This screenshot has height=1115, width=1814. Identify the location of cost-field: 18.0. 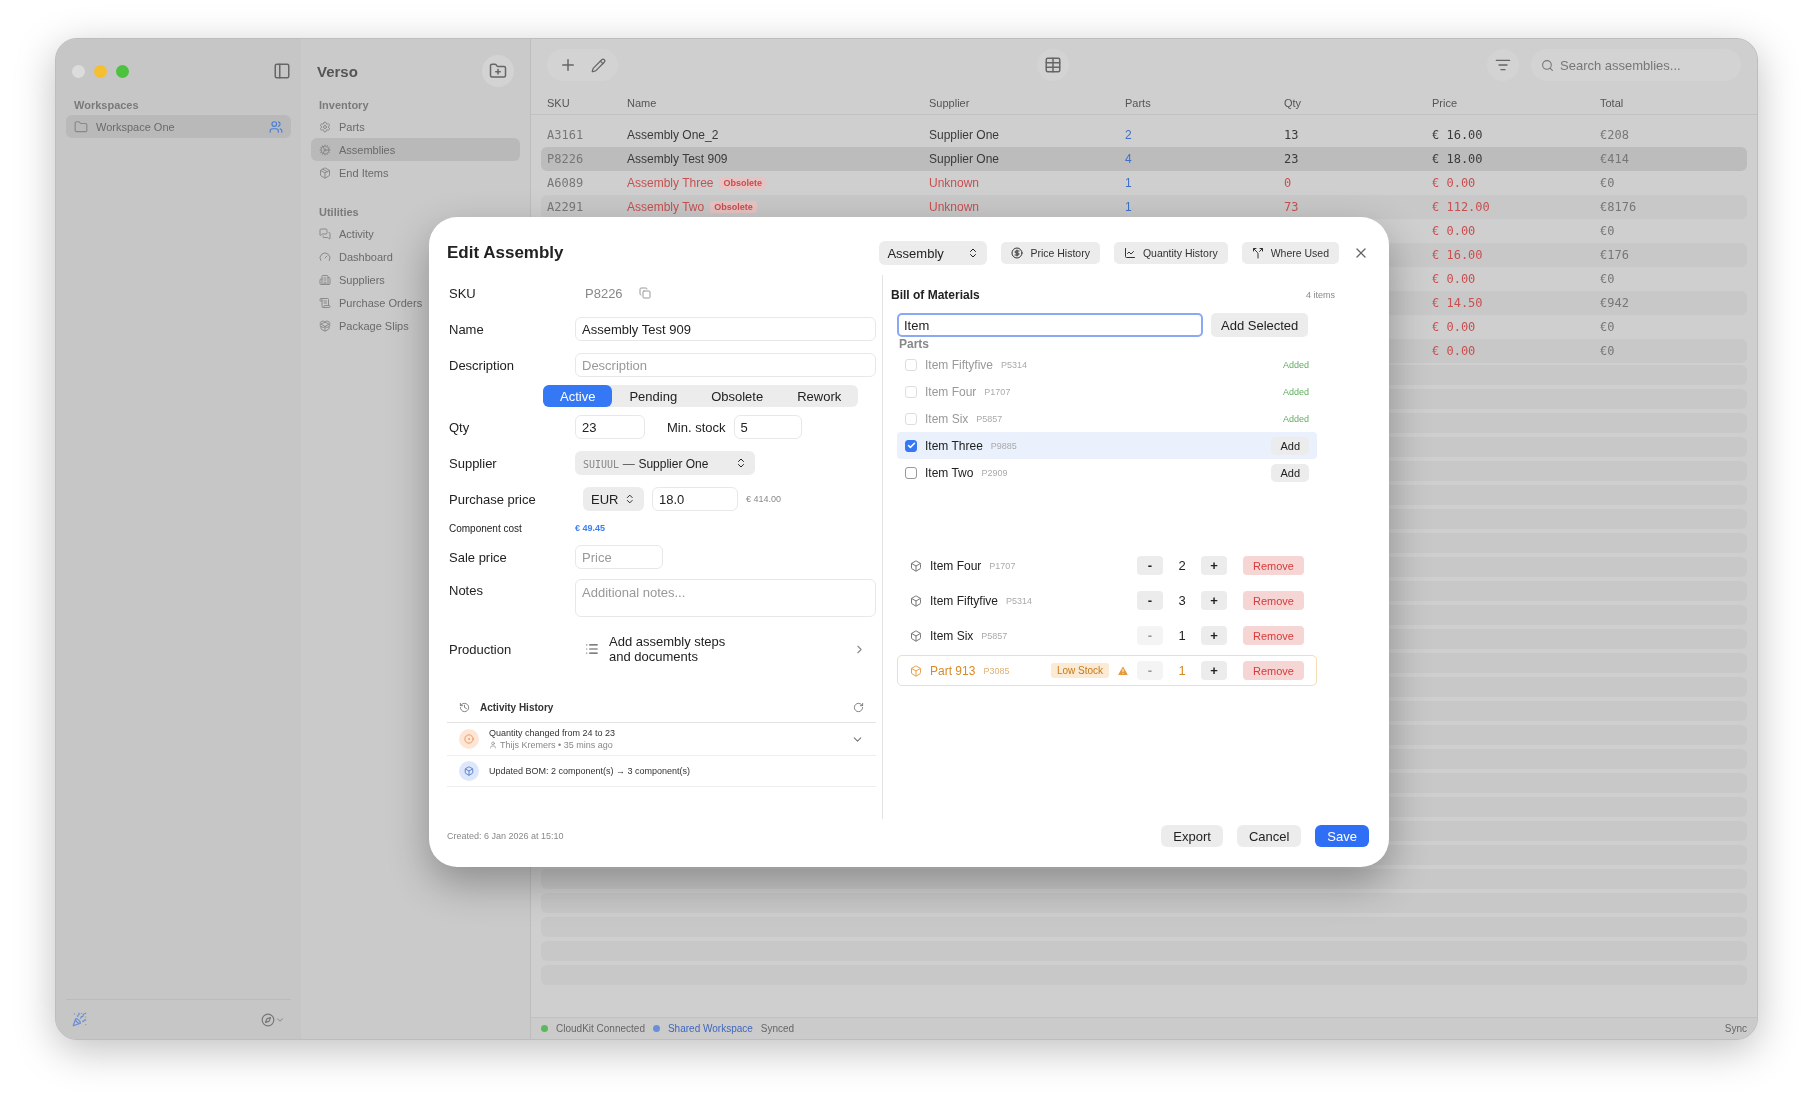
(695, 499).